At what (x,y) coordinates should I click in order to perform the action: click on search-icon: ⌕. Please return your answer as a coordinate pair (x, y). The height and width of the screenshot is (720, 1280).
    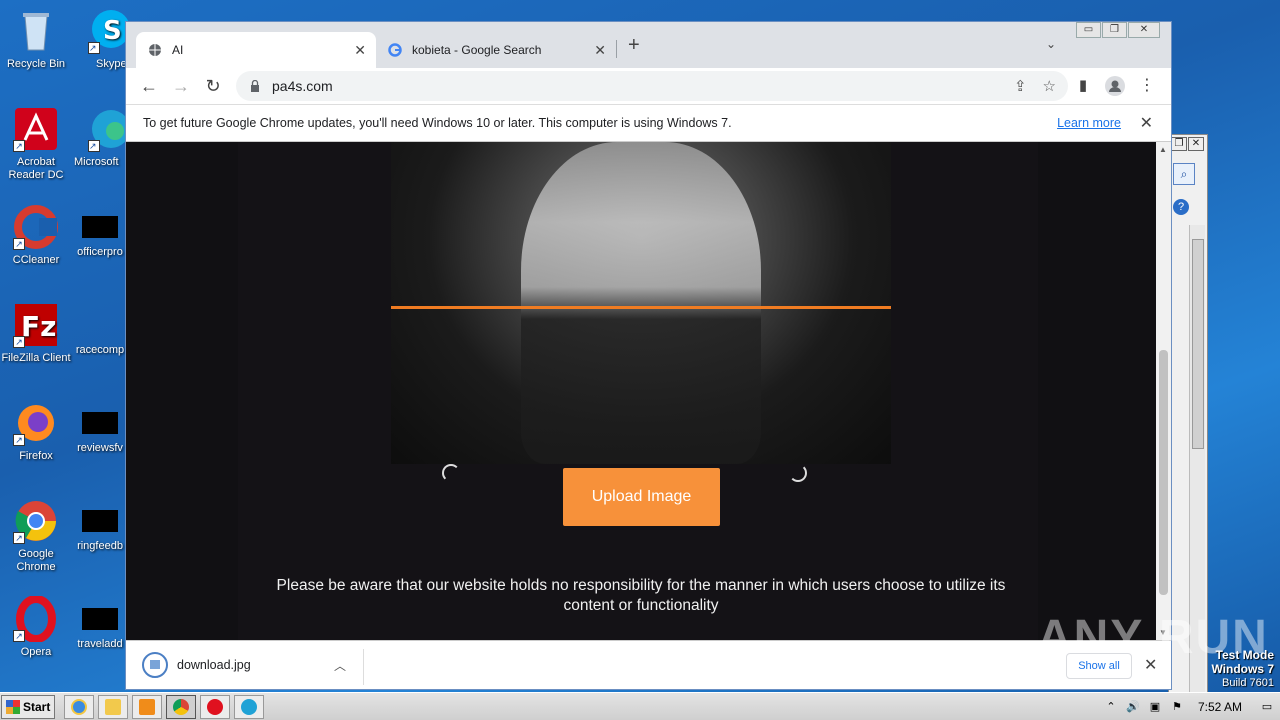
    Looking at the image, I should click on (1184, 174).